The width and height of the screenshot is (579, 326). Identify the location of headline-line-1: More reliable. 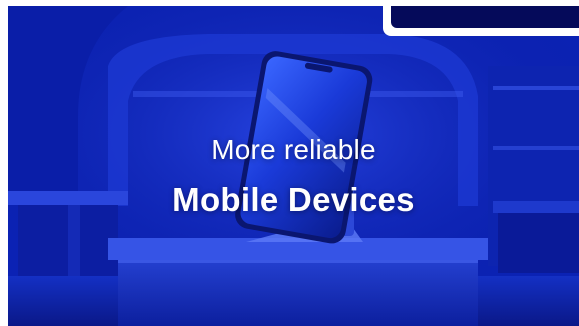
(293, 149).